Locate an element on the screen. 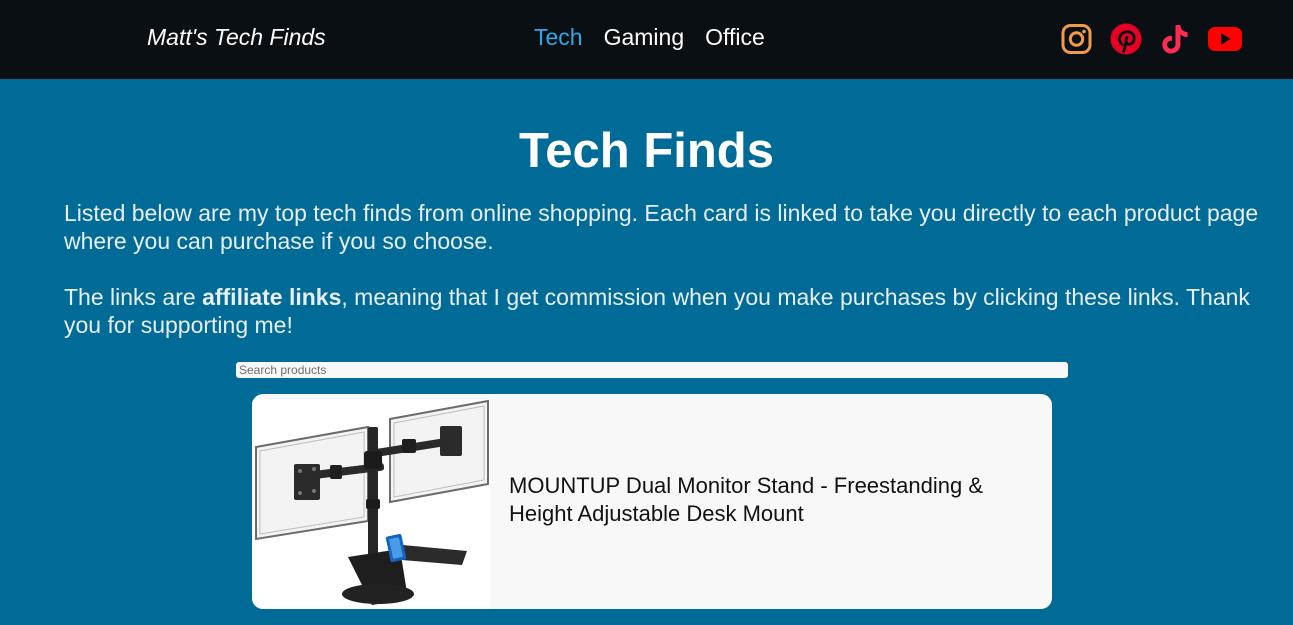  pinterest-link is located at coordinates (1126, 39).